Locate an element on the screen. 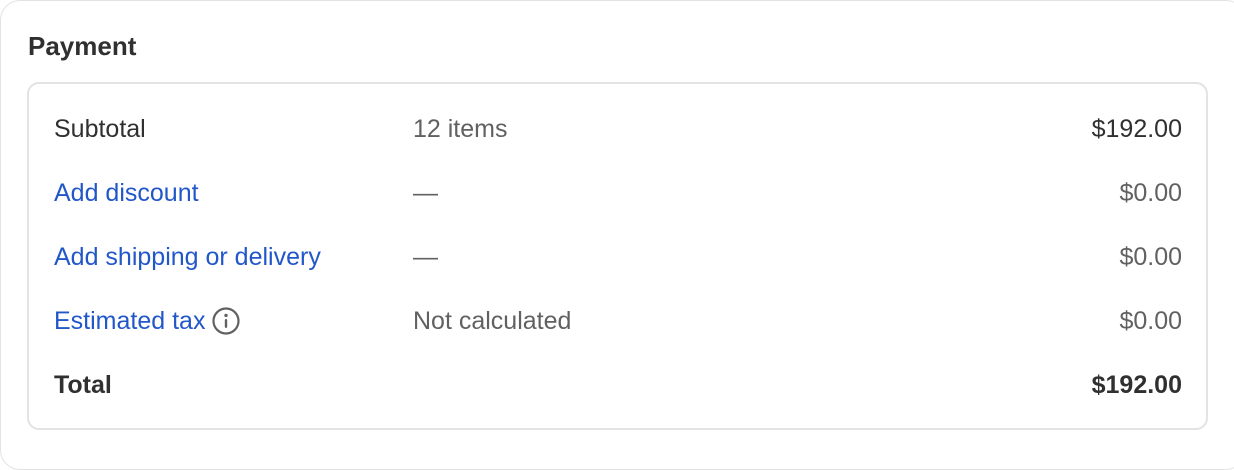 The width and height of the screenshot is (1234, 470). subtotal-row: Subtotal 12 items $192.00 is located at coordinates (617, 129).